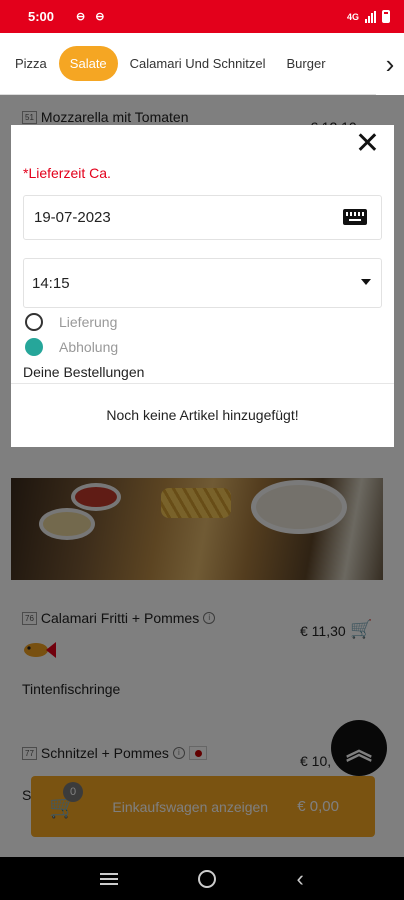  I want to click on option-label: Lieferung, so click(88, 322).